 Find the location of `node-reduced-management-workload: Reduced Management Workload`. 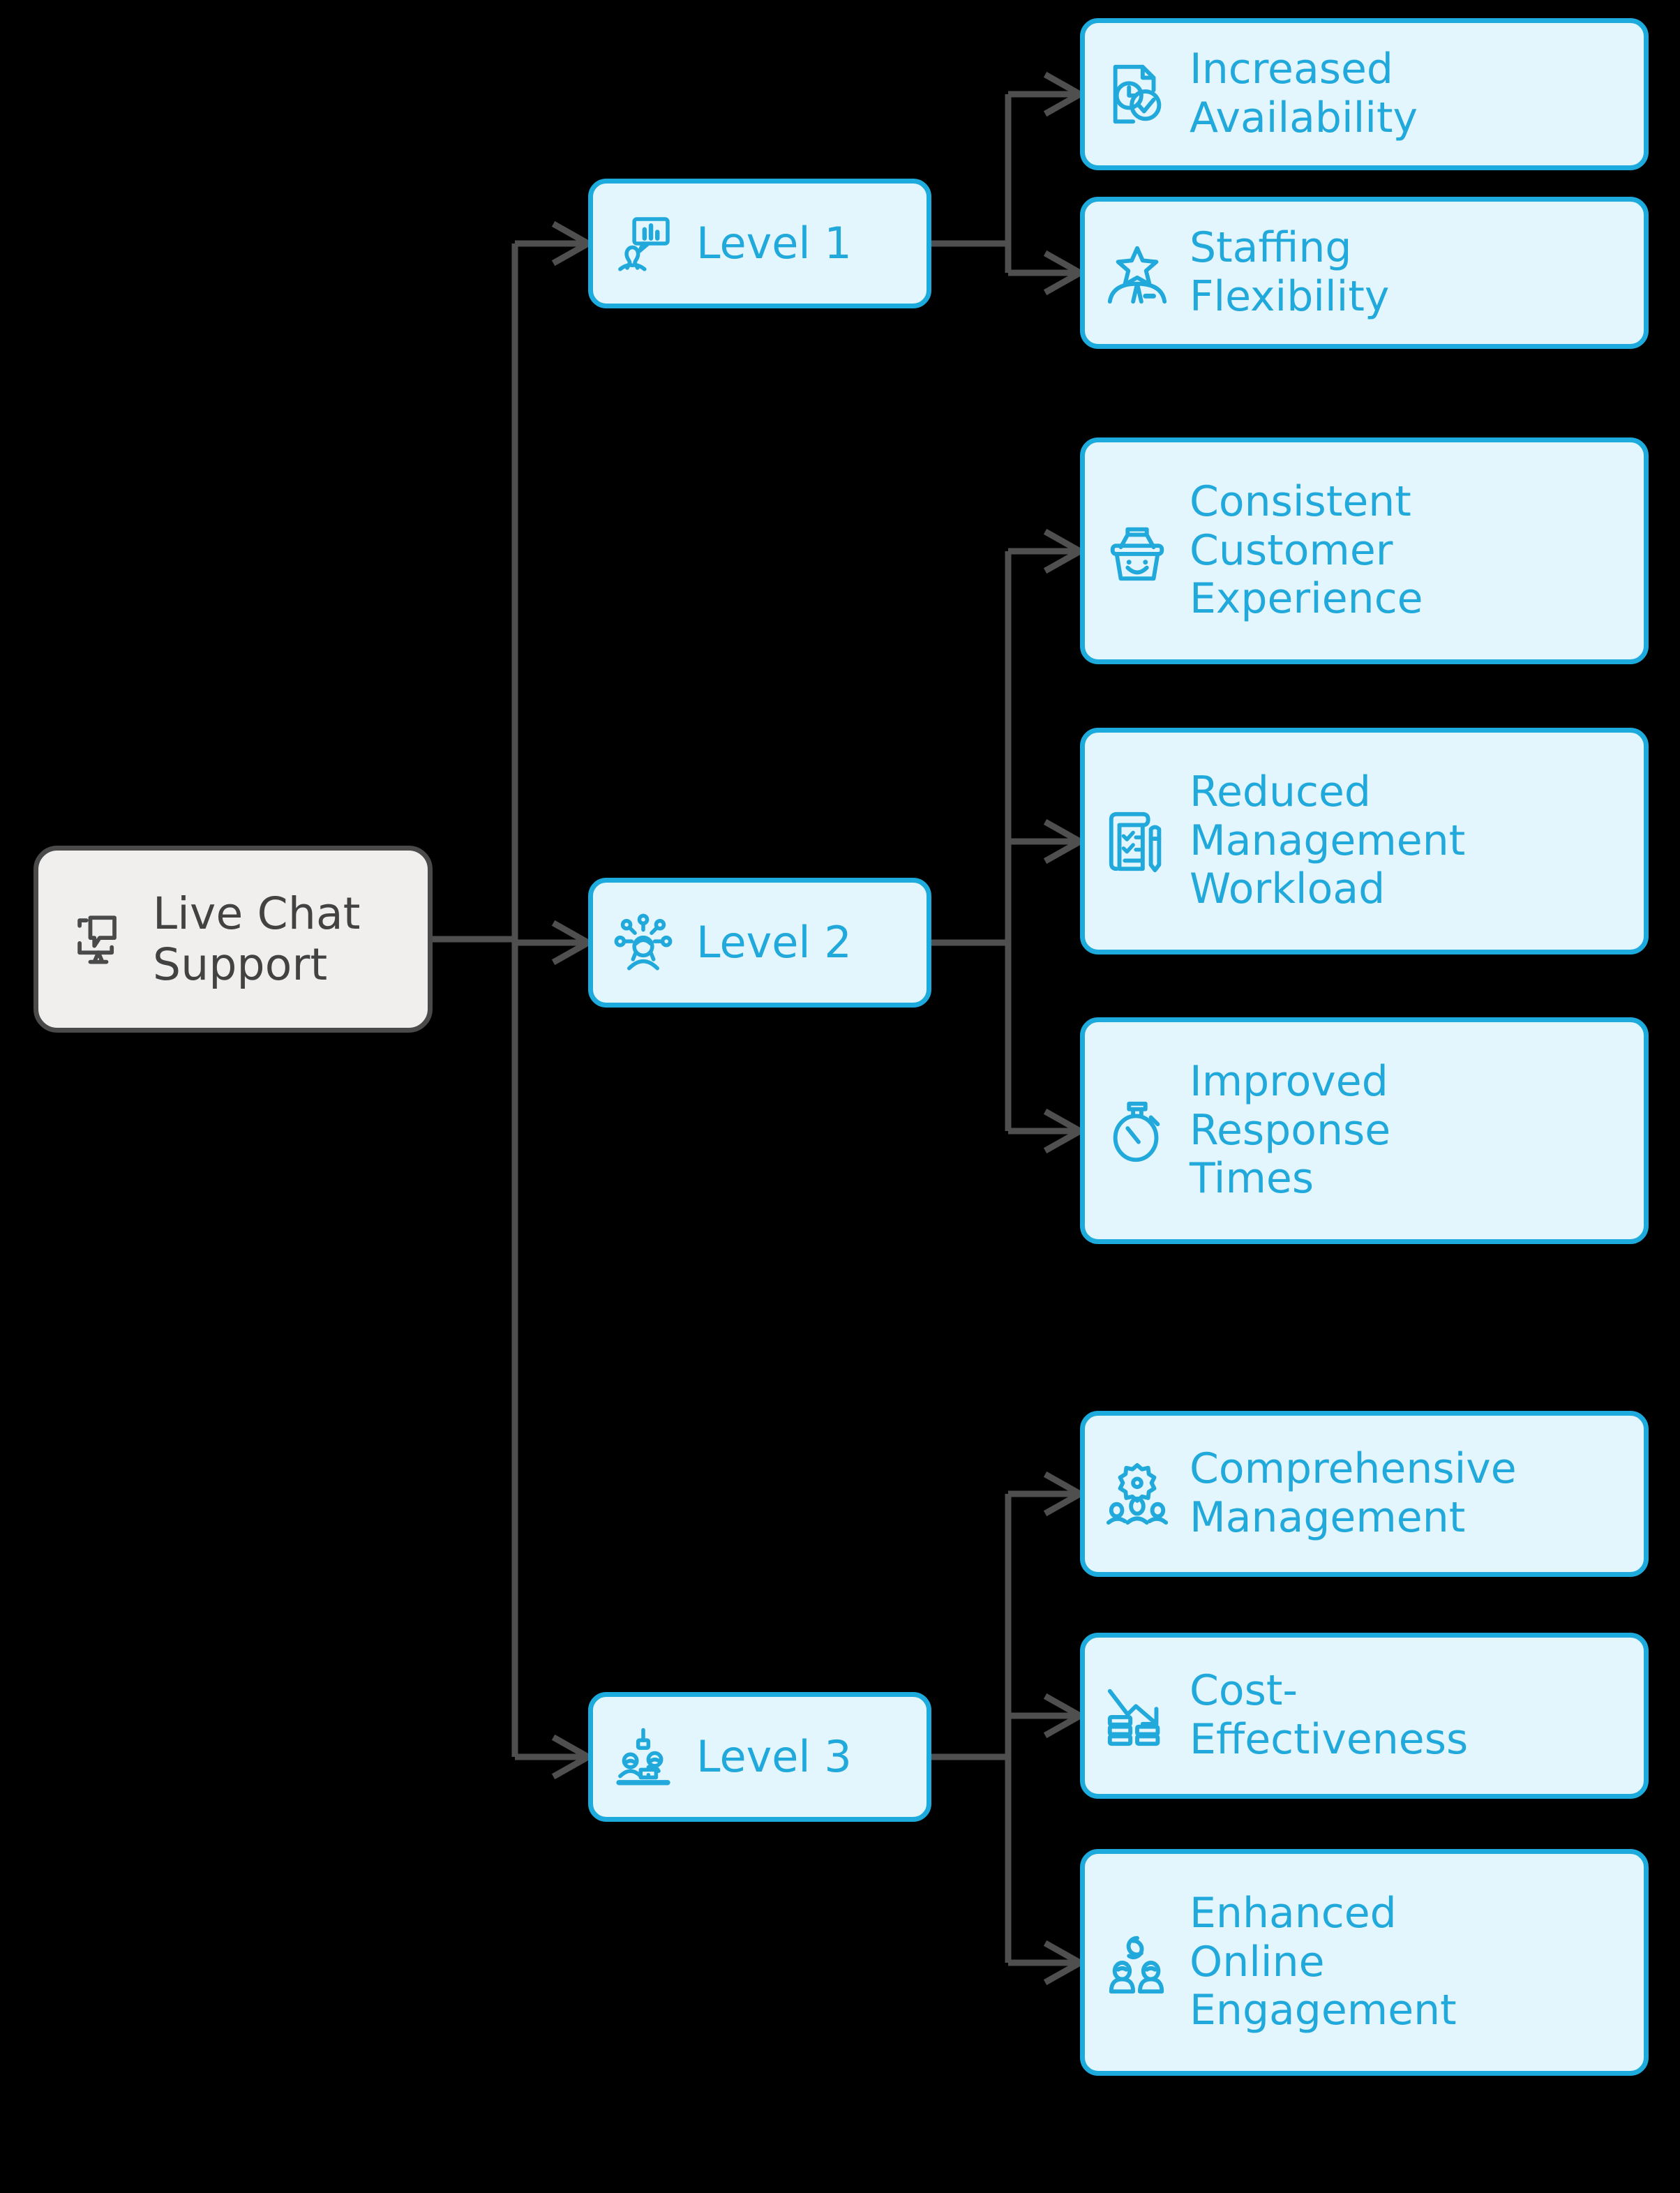

node-reduced-management-workload: Reduced Management Workload is located at coordinates (1364, 842).